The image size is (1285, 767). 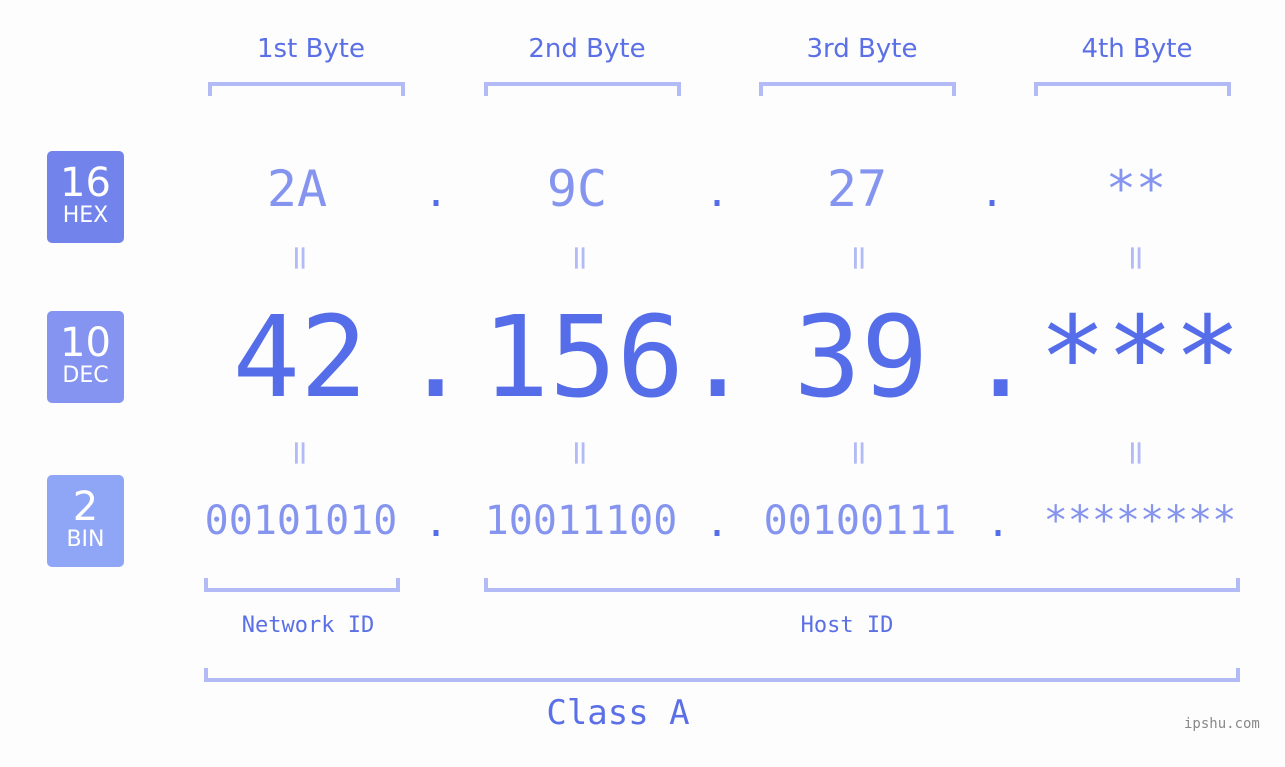 What do you see at coordinates (862, 585) in the screenshot?
I see `host-bracket` at bounding box center [862, 585].